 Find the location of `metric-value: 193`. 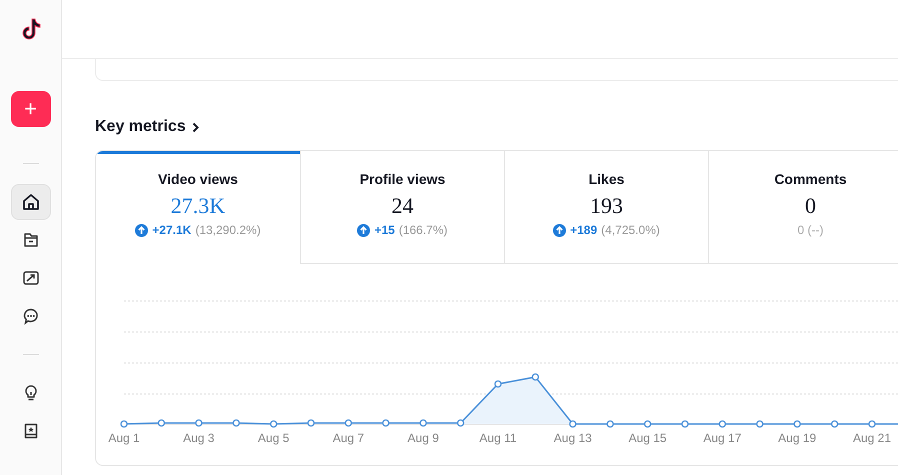

metric-value: 193 is located at coordinates (606, 206).